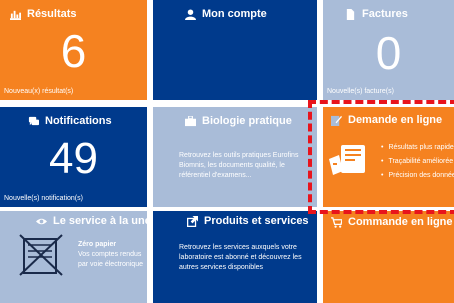 Image resolution: width=454 pixels, height=303 pixels. What do you see at coordinates (97, 244) in the screenshot?
I see `service-headline: Zéro papier` at bounding box center [97, 244].